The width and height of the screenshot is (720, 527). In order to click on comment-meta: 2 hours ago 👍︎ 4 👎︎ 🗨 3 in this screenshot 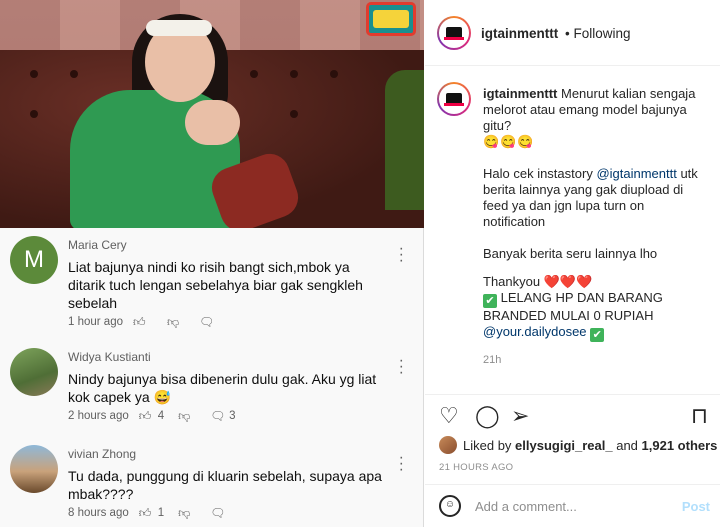, I will do `click(152, 416)`.